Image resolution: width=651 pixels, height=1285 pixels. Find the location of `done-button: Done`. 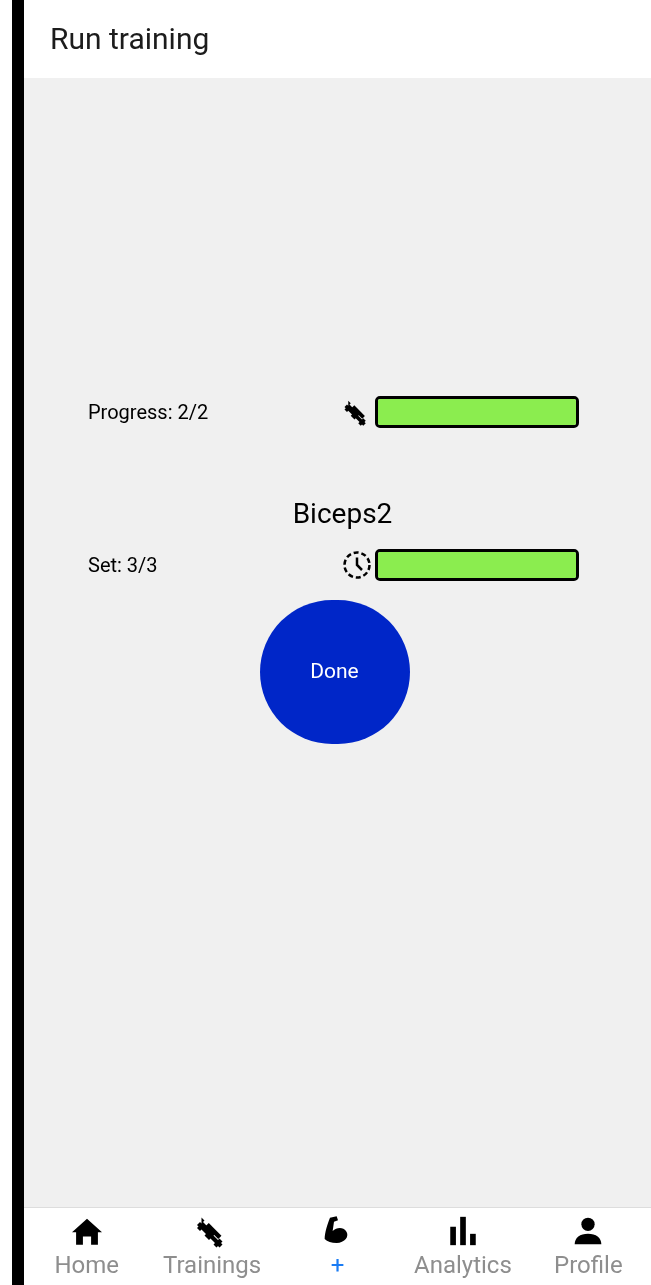

done-button: Done is located at coordinates (334, 672).